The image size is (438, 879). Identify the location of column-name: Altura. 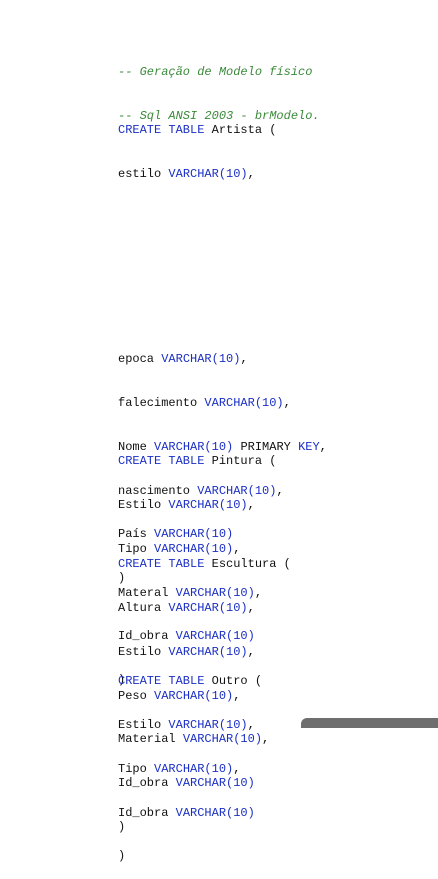
(140, 607).